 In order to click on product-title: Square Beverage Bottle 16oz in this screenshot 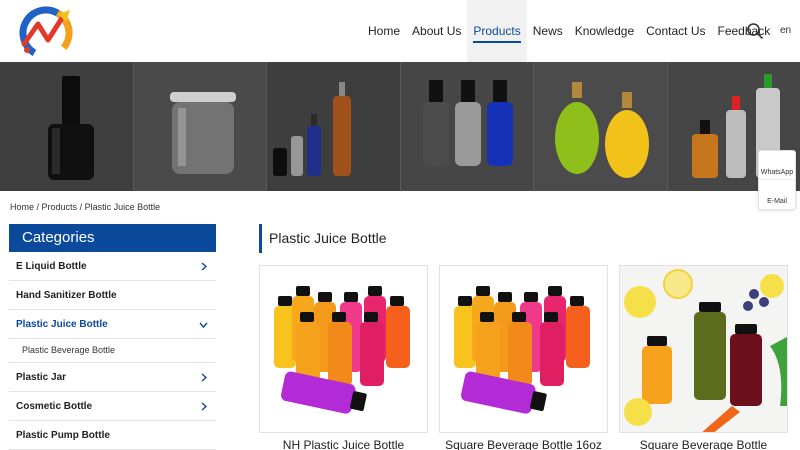, I will do `click(523, 444)`.